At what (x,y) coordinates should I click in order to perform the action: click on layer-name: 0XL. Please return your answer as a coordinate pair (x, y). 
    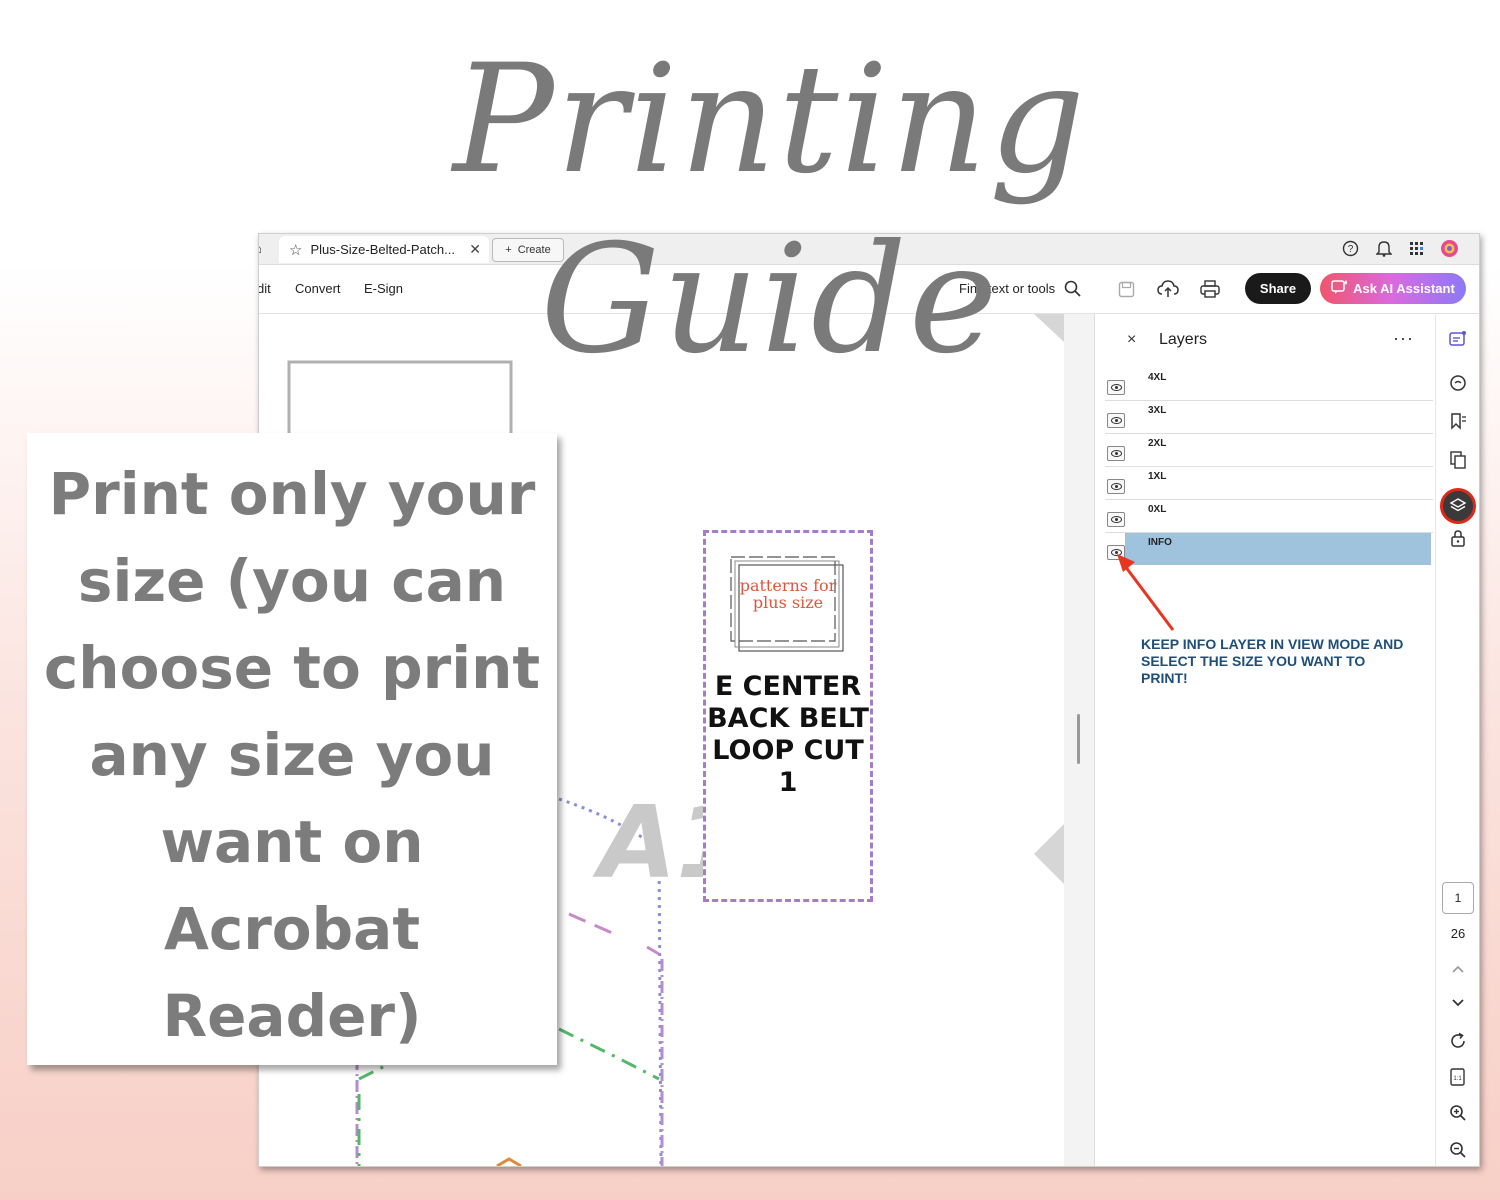
    Looking at the image, I should click on (1157, 509).